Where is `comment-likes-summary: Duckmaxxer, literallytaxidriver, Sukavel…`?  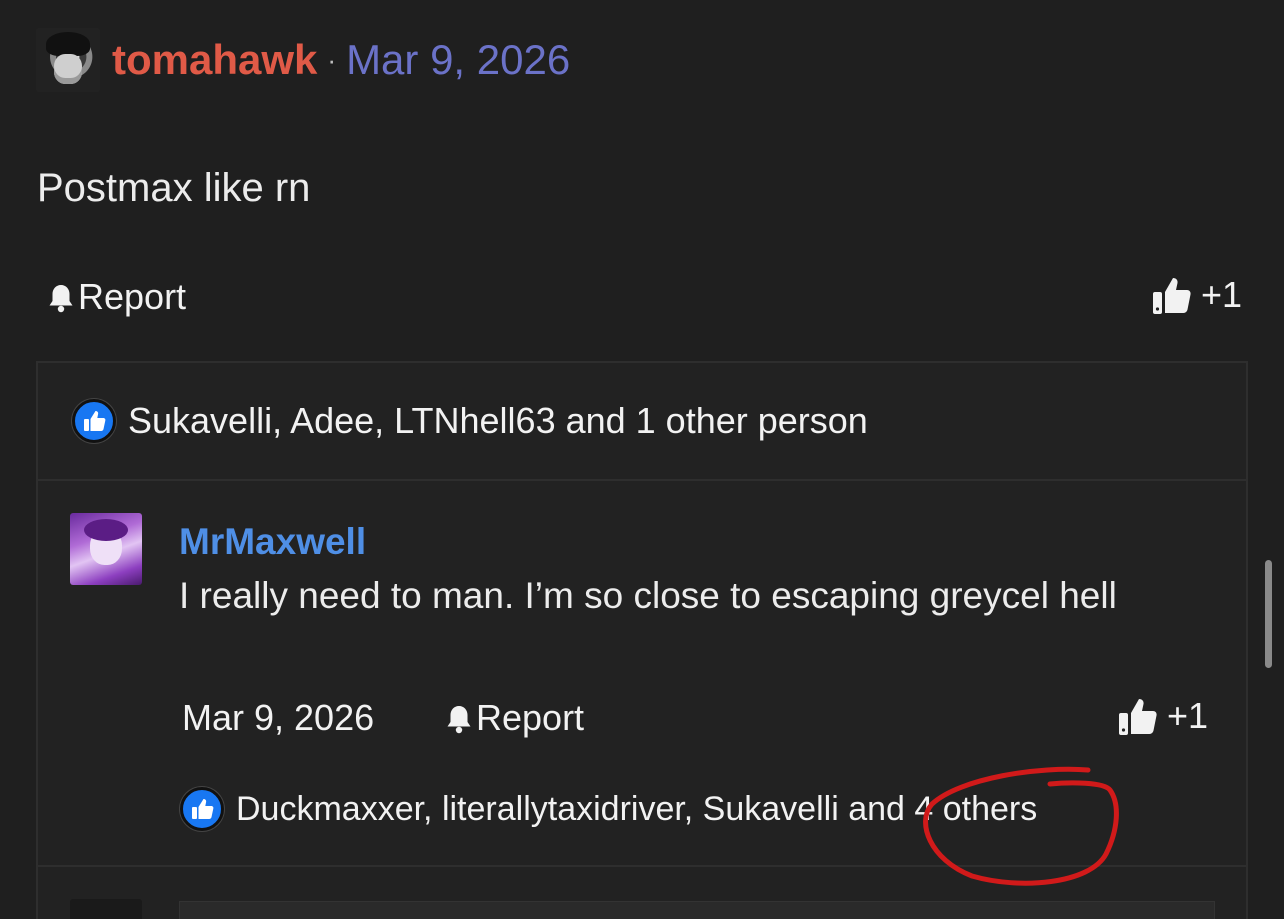 comment-likes-summary: Duckmaxxer, literallytaxidriver, Sukavel… is located at coordinates (608, 809).